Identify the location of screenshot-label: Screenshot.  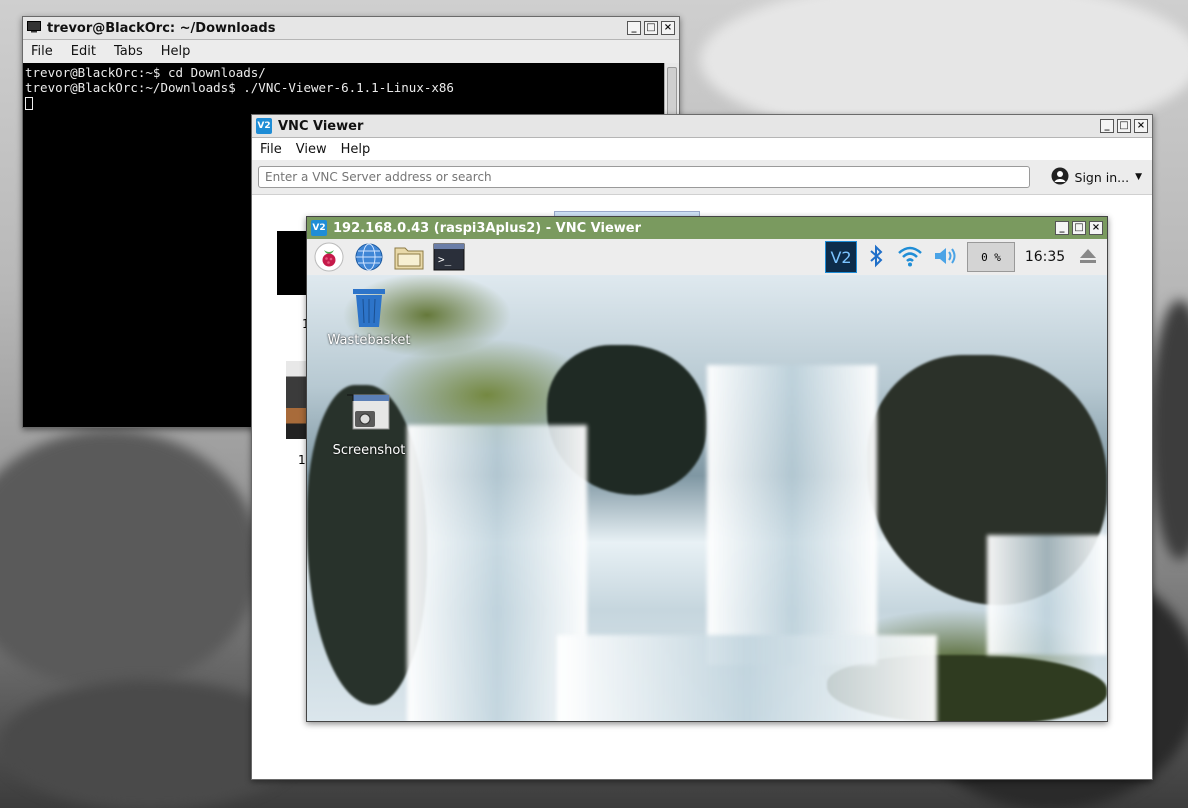
(369, 450).